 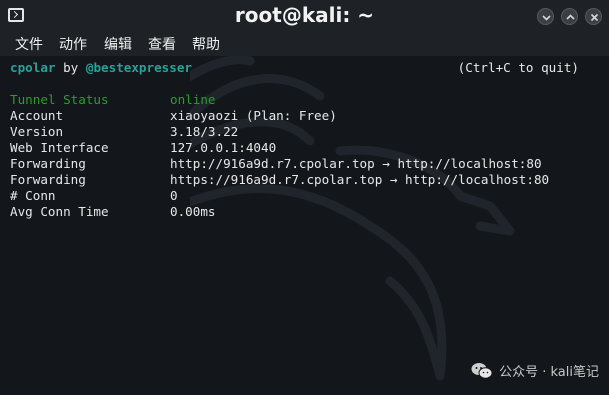 I want to click on wechat-watermark: 公众号 · kali笔记, so click(x=535, y=370).